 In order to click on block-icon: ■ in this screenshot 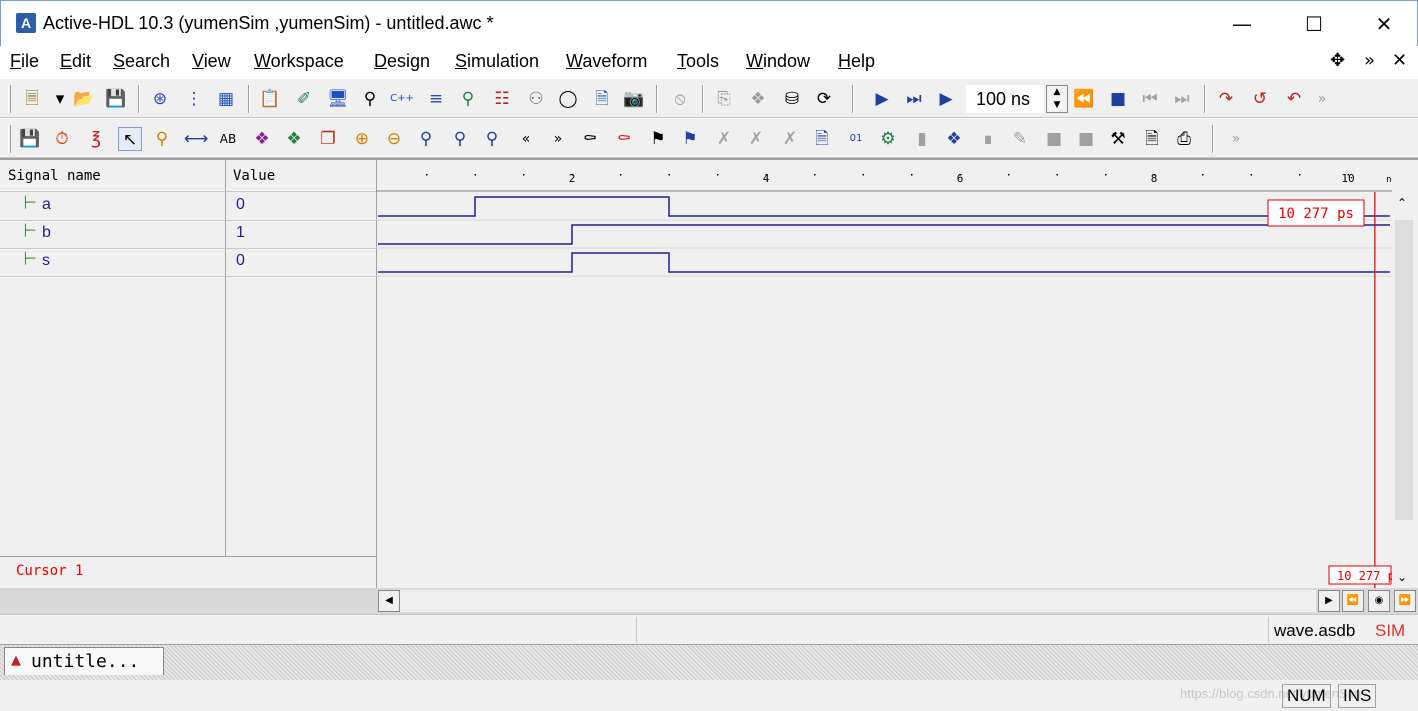, I will do `click(1054, 139)`.